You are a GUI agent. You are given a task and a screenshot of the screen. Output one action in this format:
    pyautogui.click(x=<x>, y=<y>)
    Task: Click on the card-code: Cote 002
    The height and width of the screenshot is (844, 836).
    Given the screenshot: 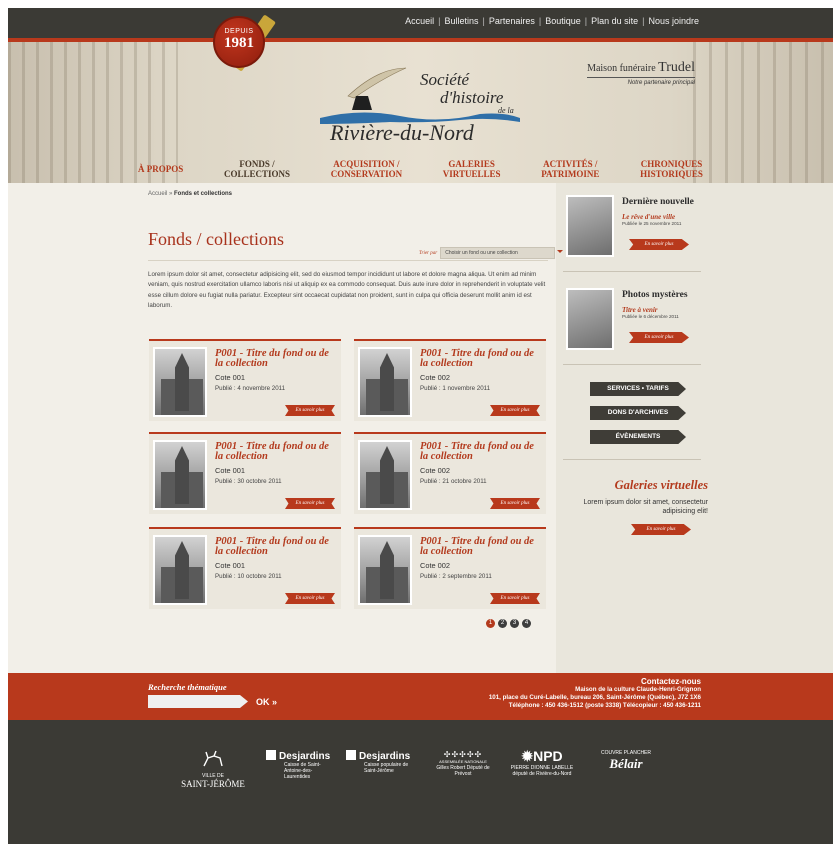 What is the action you would take?
    pyautogui.click(x=435, y=377)
    